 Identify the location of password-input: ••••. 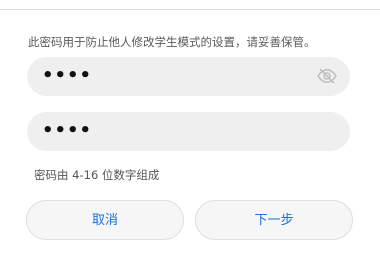
(188, 76).